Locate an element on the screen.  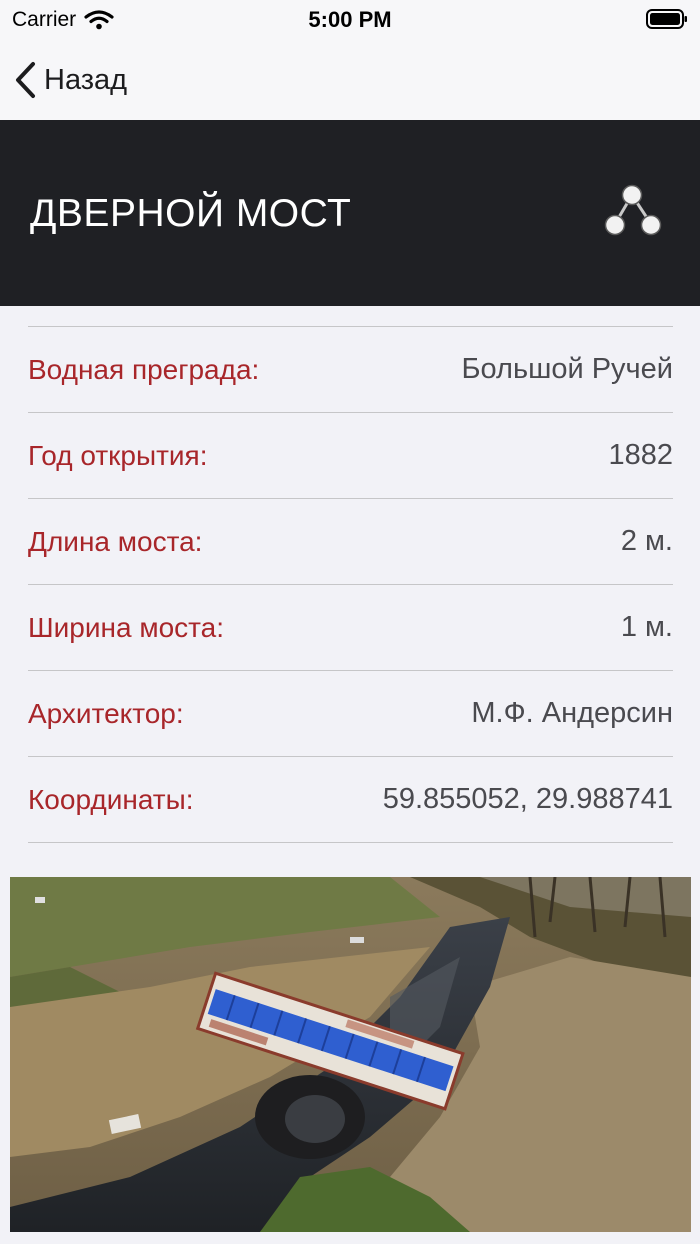
page-title: ДВЕРНОЙ МОСТ is located at coordinates (191, 213).